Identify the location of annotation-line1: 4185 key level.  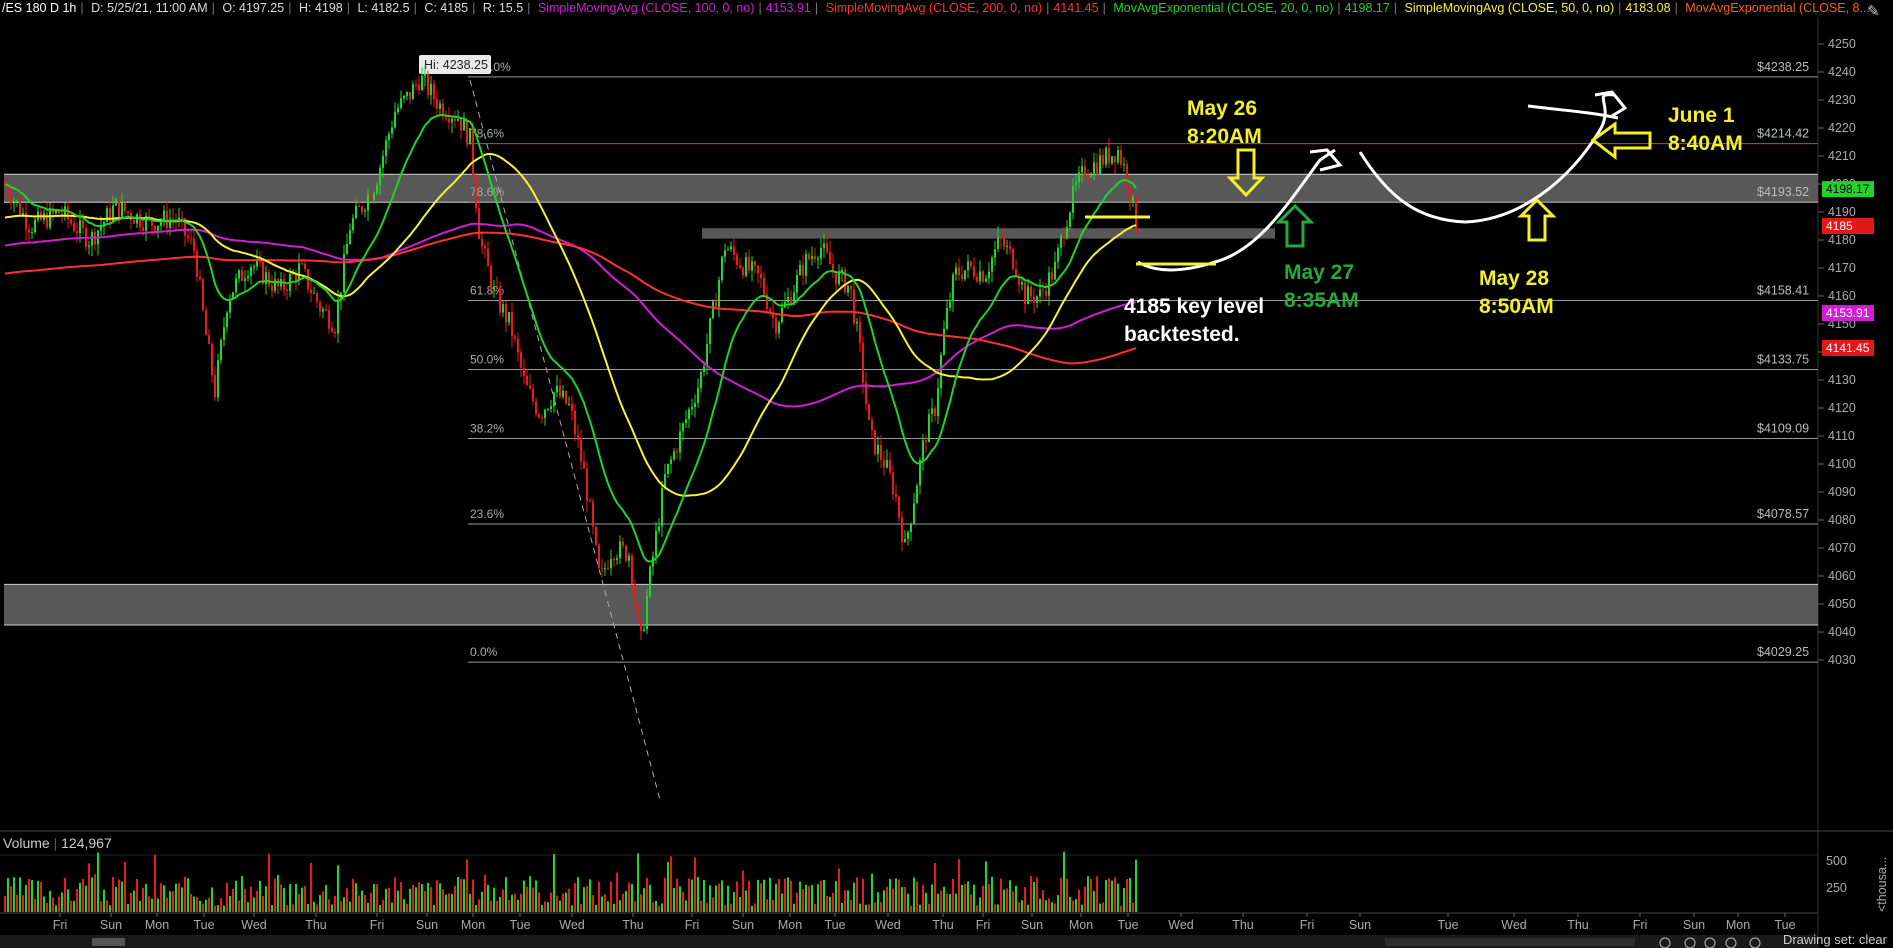
(1194, 306).